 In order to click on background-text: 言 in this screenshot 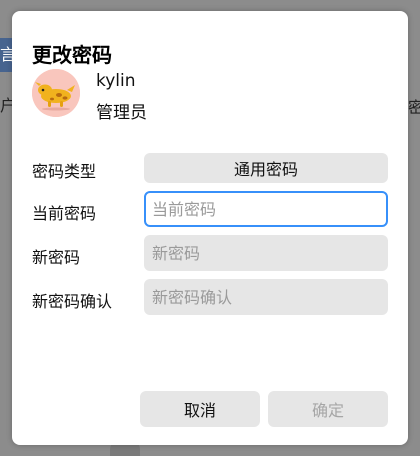, I will do `click(6, 54)`.